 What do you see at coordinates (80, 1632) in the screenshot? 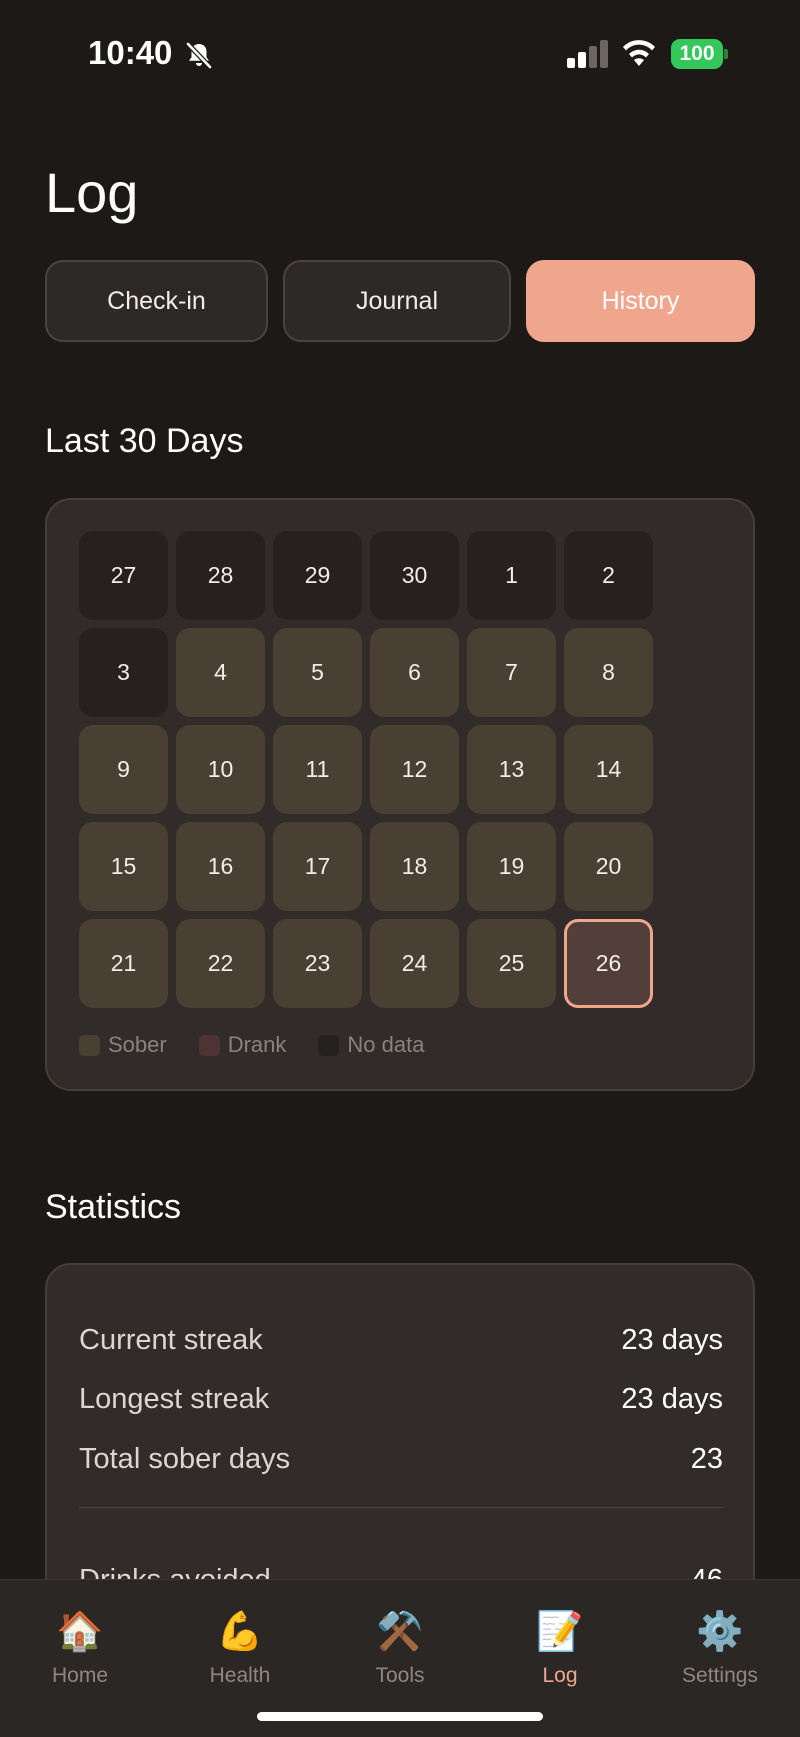
I see `home-icon: 🏠` at bounding box center [80, 1632].